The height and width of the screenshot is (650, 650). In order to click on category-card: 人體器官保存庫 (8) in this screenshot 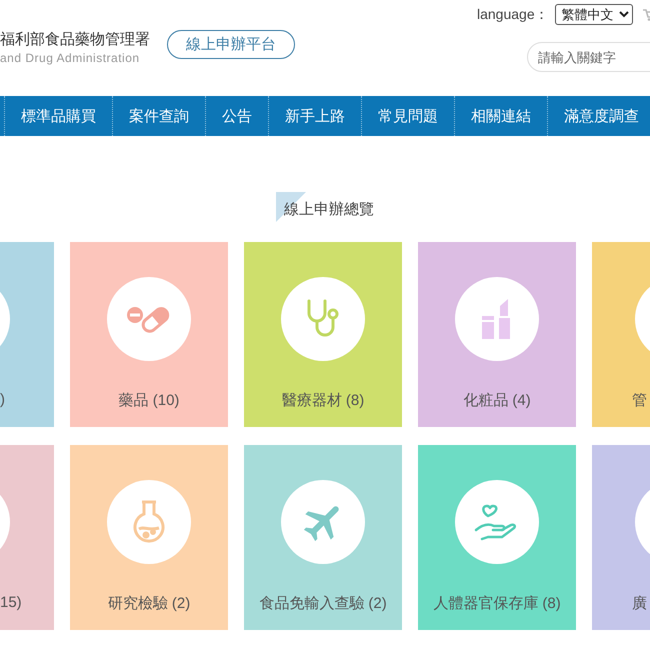, I will do `click(497, 537)`.